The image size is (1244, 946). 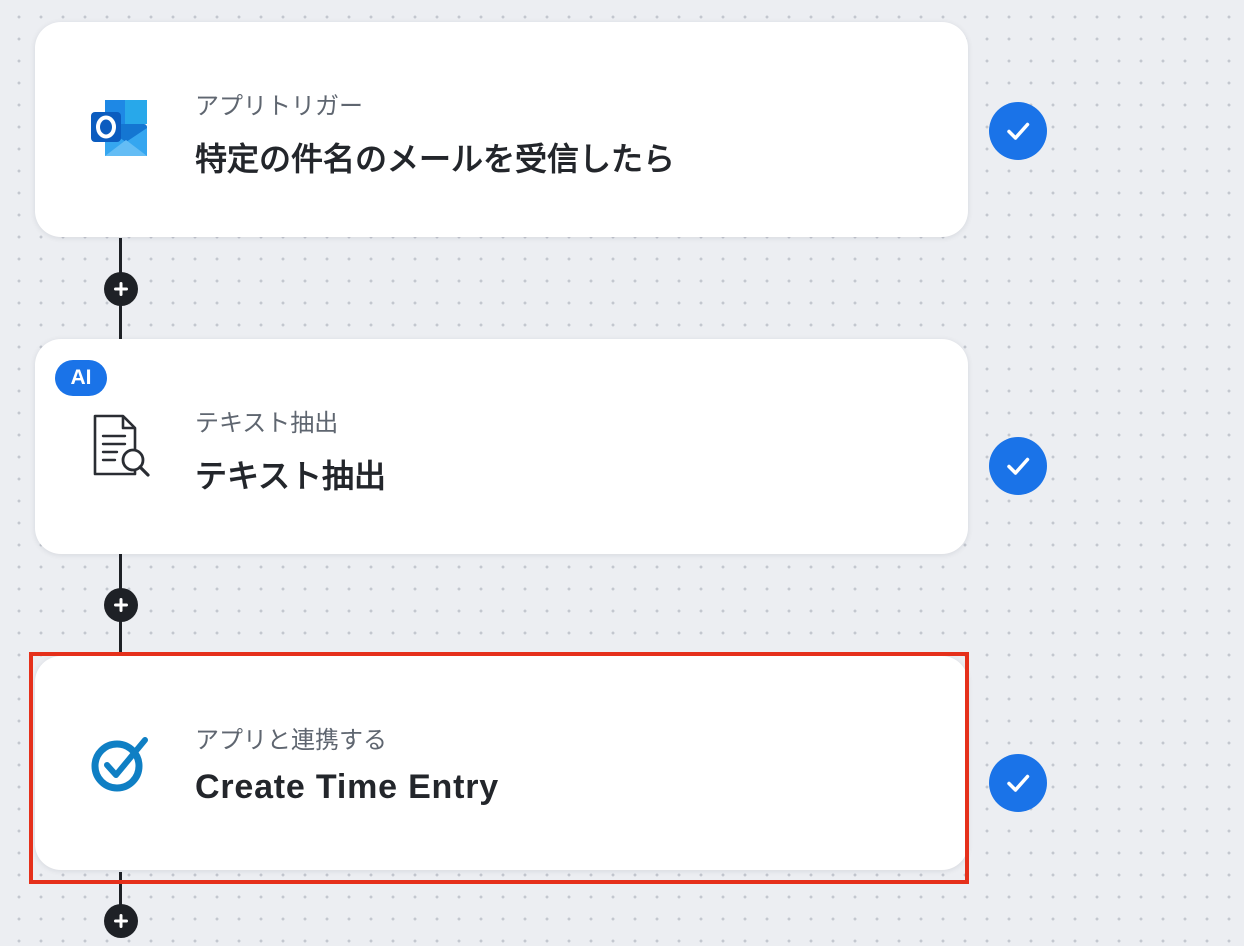 I want to click on time-tracker-check-icon, so click(x=120, y=763).